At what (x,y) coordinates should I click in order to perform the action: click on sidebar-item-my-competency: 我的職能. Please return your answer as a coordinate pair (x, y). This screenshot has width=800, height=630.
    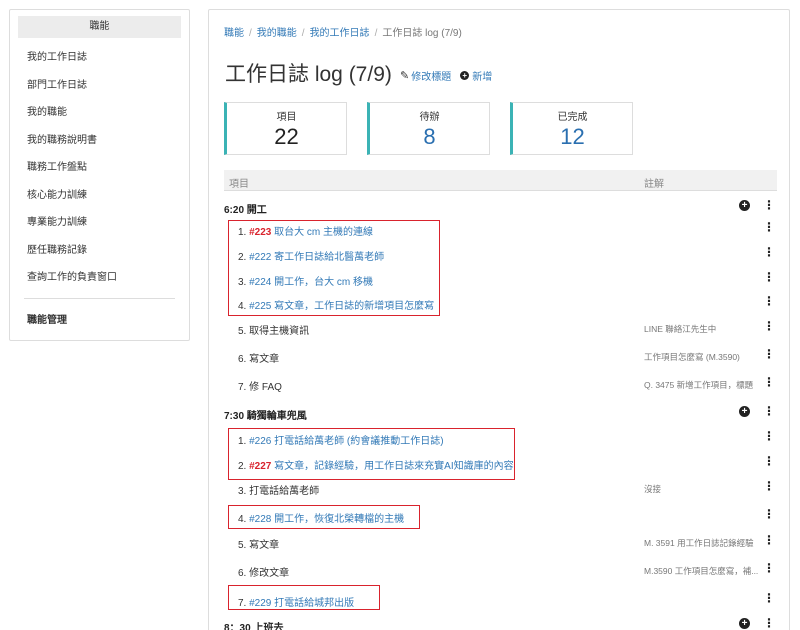
    Looking at the image, I should click on (99, 113).